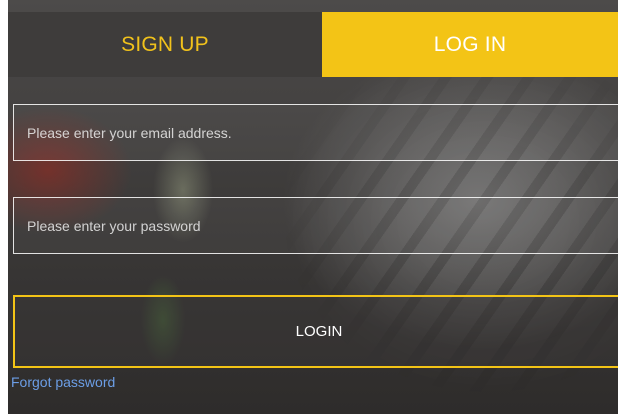 The height and width of the screenshot is (414, 618). I want to click on forgot-password-link: Forgot password, so click(63, 382).